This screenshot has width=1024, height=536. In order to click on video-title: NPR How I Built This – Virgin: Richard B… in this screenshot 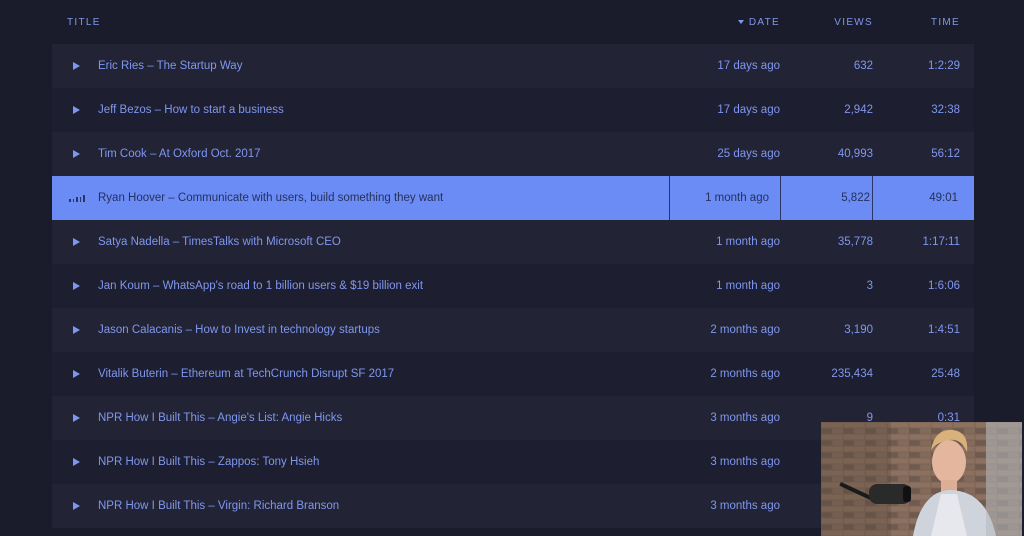, I will do `click(218, 506)`.